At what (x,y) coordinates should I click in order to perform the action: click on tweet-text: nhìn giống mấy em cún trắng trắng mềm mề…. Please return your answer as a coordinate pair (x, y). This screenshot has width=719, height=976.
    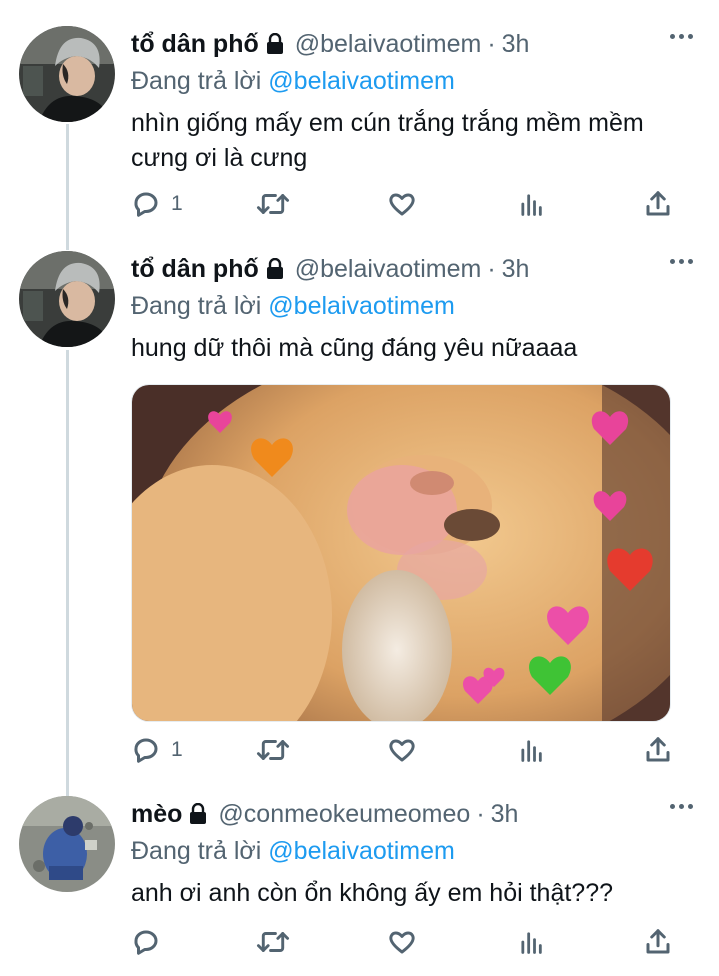
    Looking at the image, I should click on (387, 140).